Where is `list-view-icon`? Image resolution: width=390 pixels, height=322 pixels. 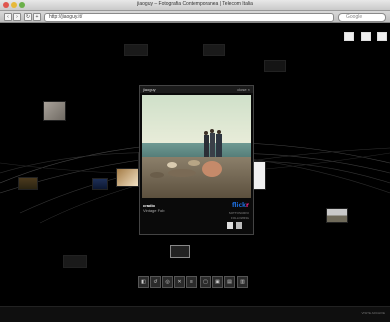 list-view-icon is located at coordinates (365, 36).